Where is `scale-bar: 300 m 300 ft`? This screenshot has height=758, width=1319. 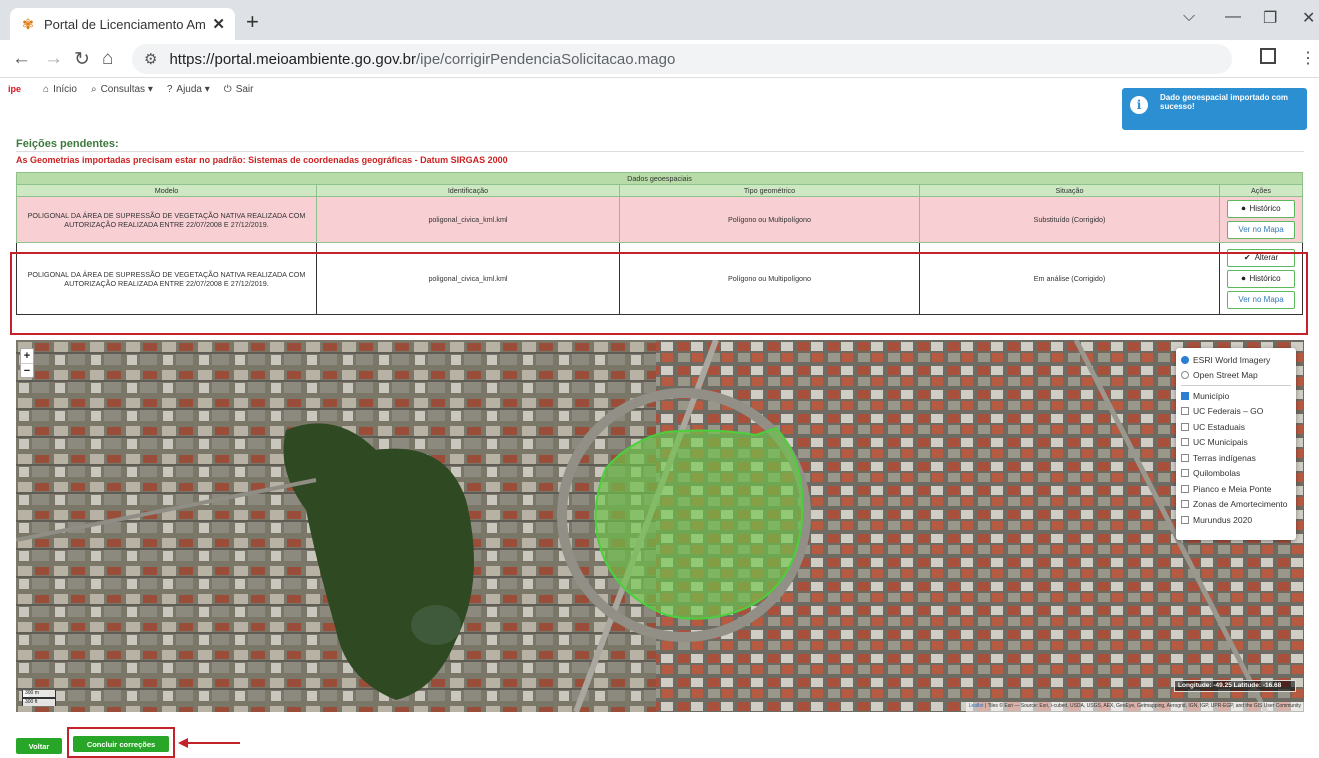
scale-bar: 300 m 300 ft is located at coordinates (39, 698).